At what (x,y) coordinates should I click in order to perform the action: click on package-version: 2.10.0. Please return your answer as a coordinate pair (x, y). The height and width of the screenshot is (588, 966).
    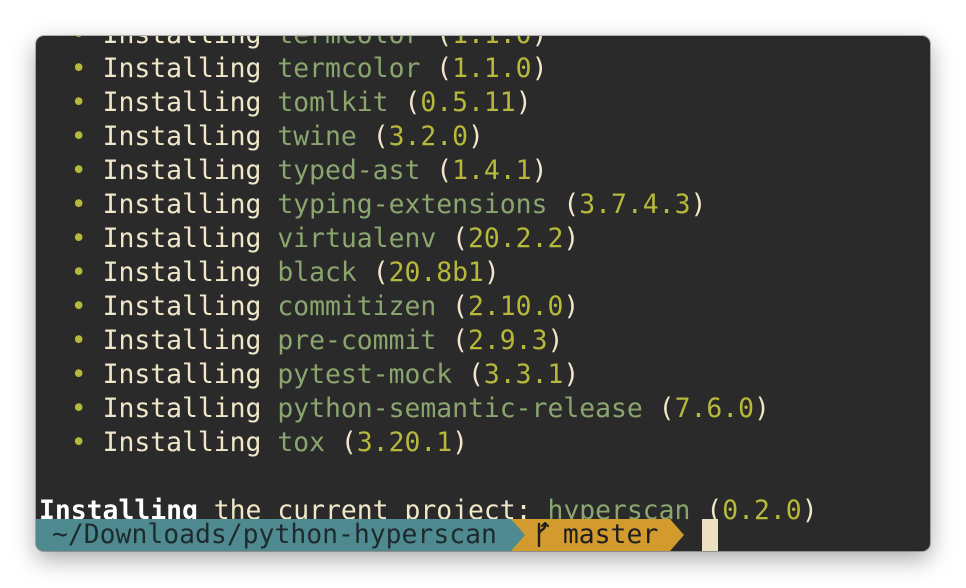
    Looking at the image, I should click on (516, 306).